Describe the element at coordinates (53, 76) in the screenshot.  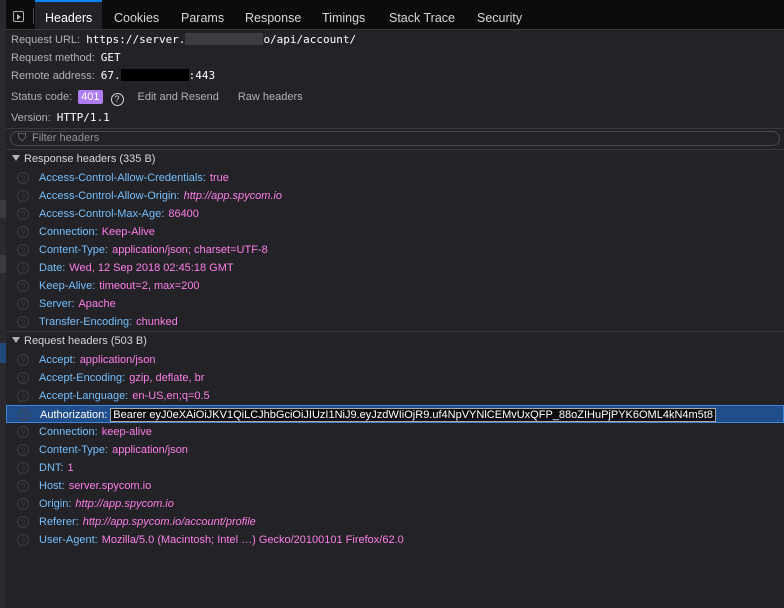
I see `remote-address-label: Remote address:` at that location.